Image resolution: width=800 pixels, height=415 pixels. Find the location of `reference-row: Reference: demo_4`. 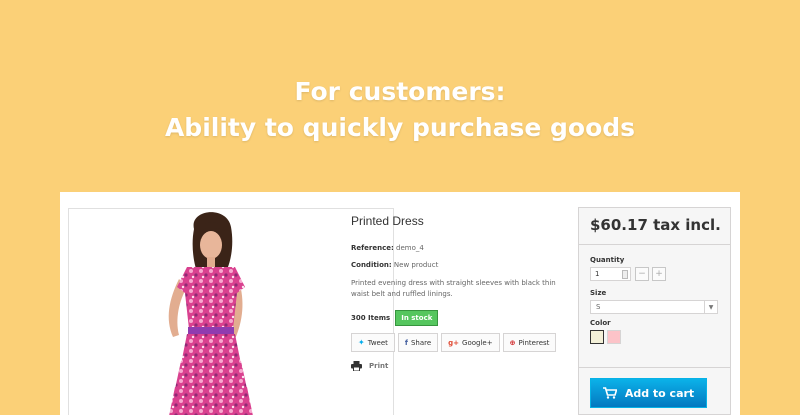

reference-row: Reference: demo_4 is located at coordinates (458, 248).